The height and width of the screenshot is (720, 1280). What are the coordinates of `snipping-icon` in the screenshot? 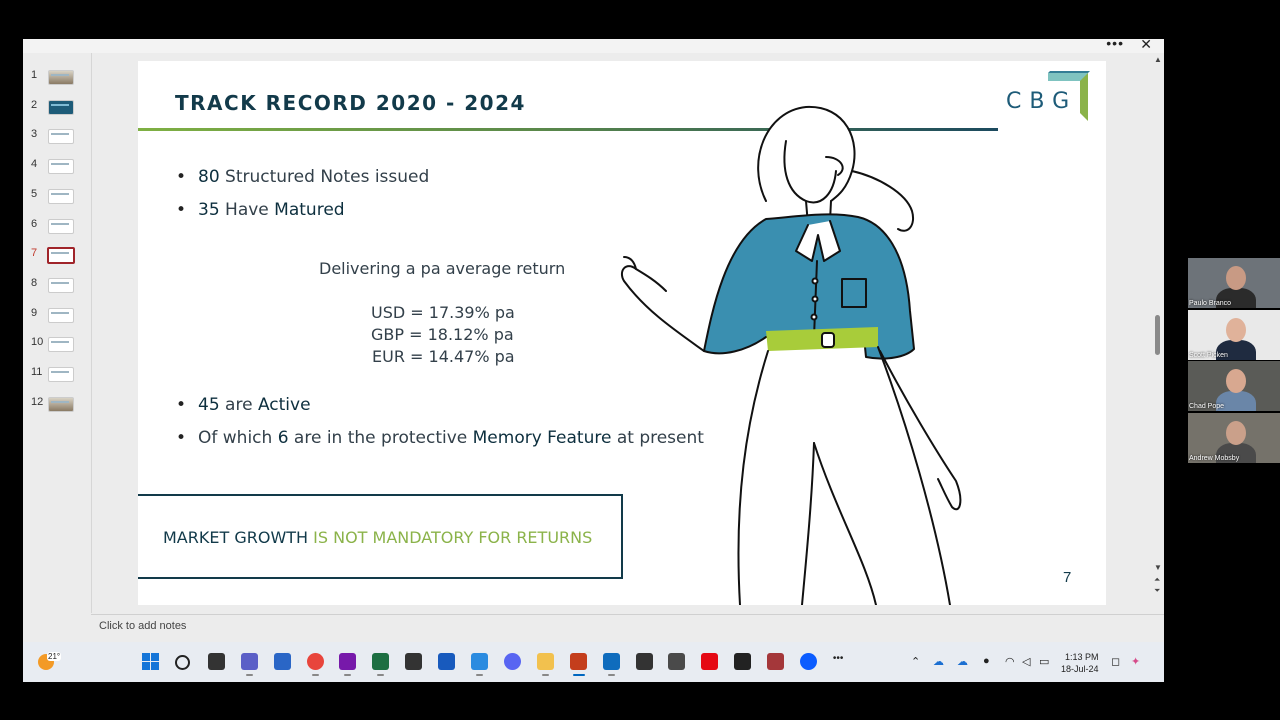 It's located at (479, 664).